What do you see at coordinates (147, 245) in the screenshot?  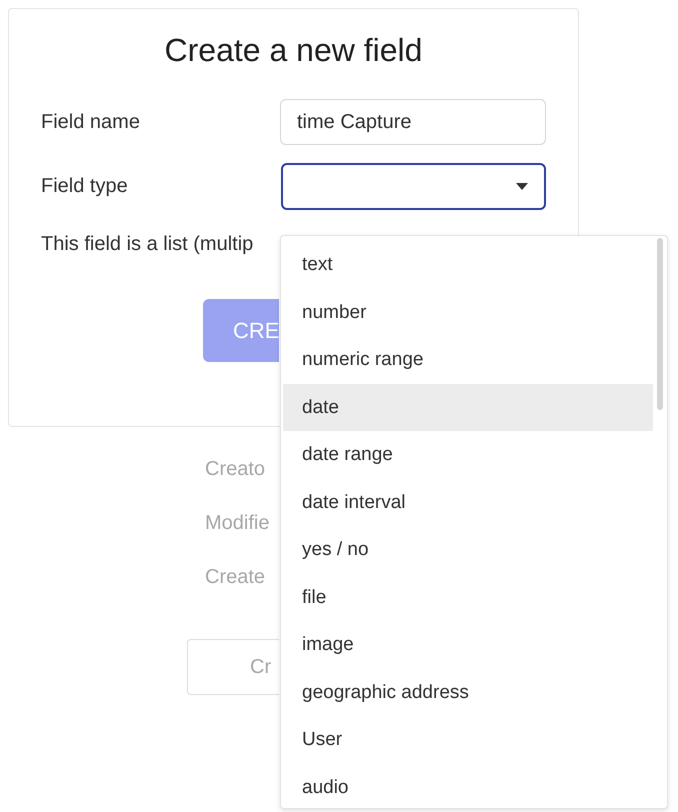 I see `checkbox-label: This field is a list (multip` at bounding box center [147, 245].